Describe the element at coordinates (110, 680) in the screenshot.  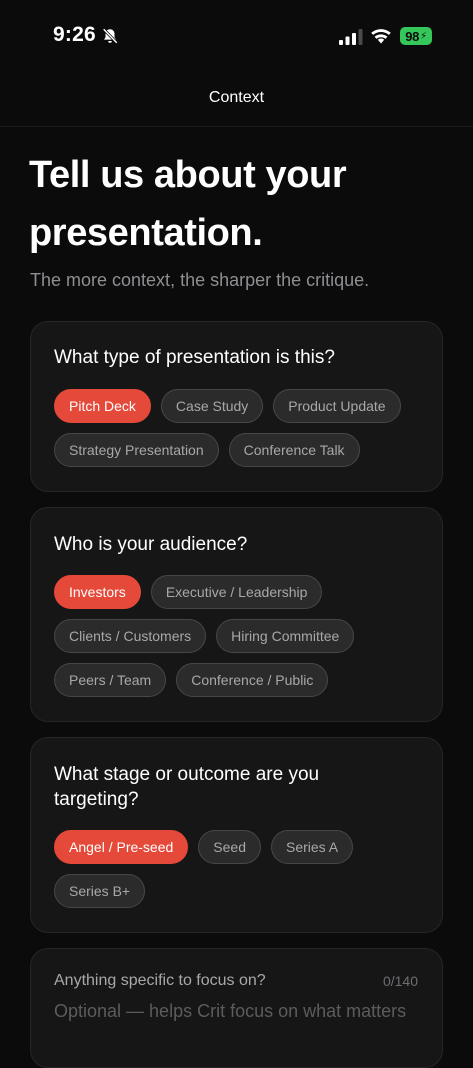
I see `option-chip-peers-team: Peers / Team` at that location.